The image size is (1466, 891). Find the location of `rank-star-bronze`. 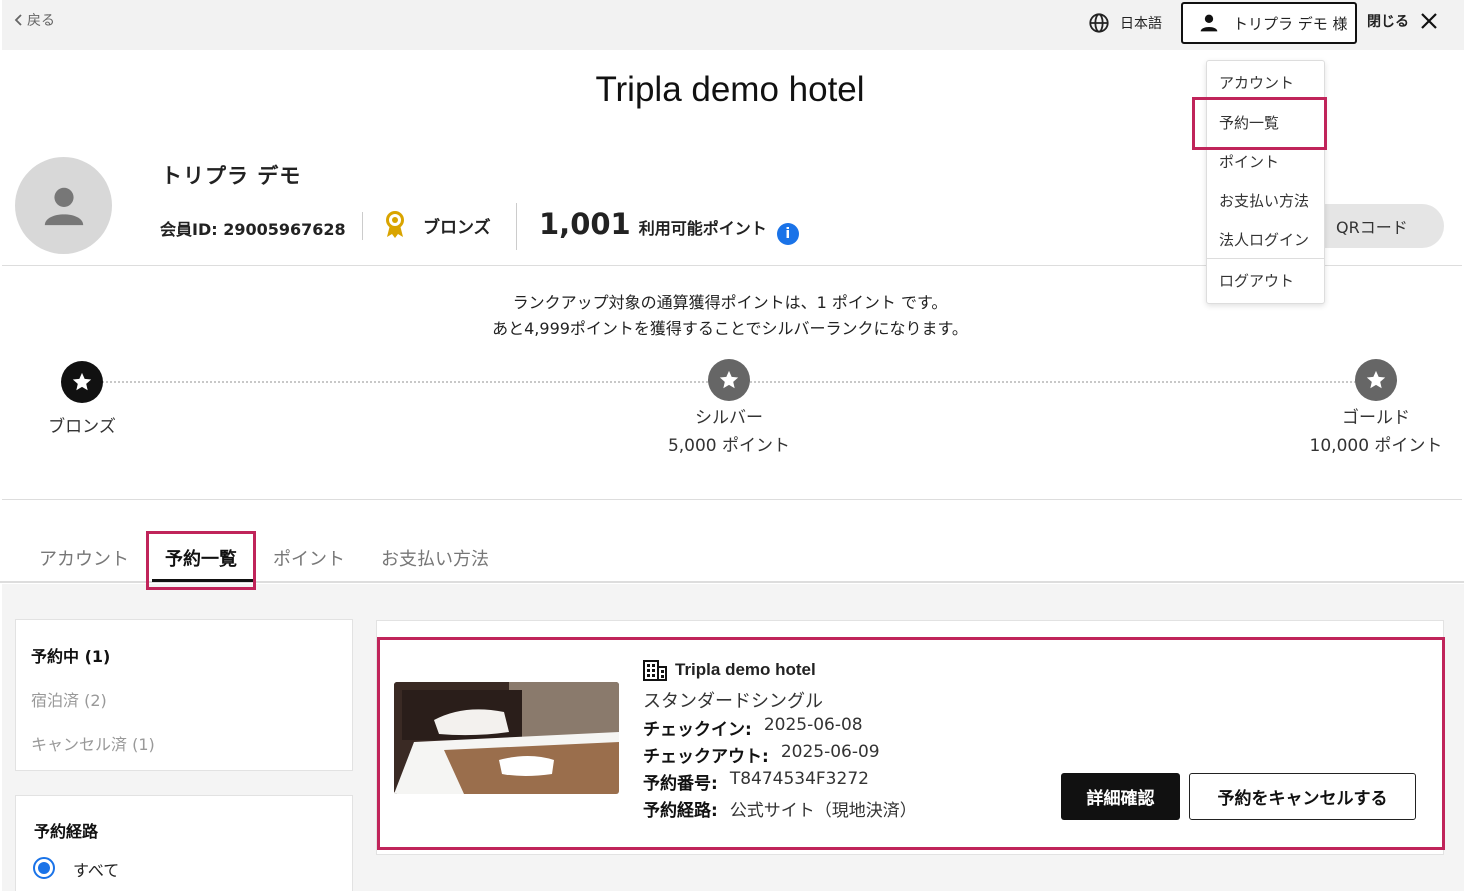

rank-star-bronze is located at coordinates (82, 382).